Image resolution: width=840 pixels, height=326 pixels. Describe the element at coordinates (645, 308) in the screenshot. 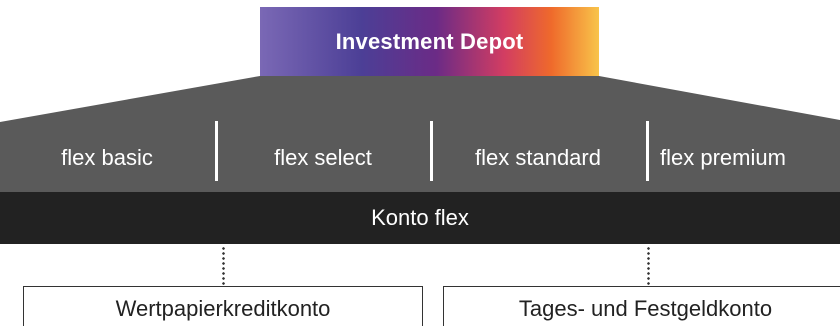

I see `account-label: Tages- und Festgeldkonto` at that location.